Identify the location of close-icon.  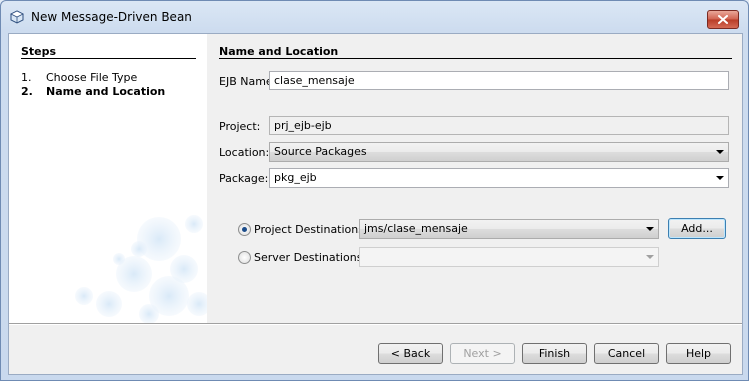
(723, 19).